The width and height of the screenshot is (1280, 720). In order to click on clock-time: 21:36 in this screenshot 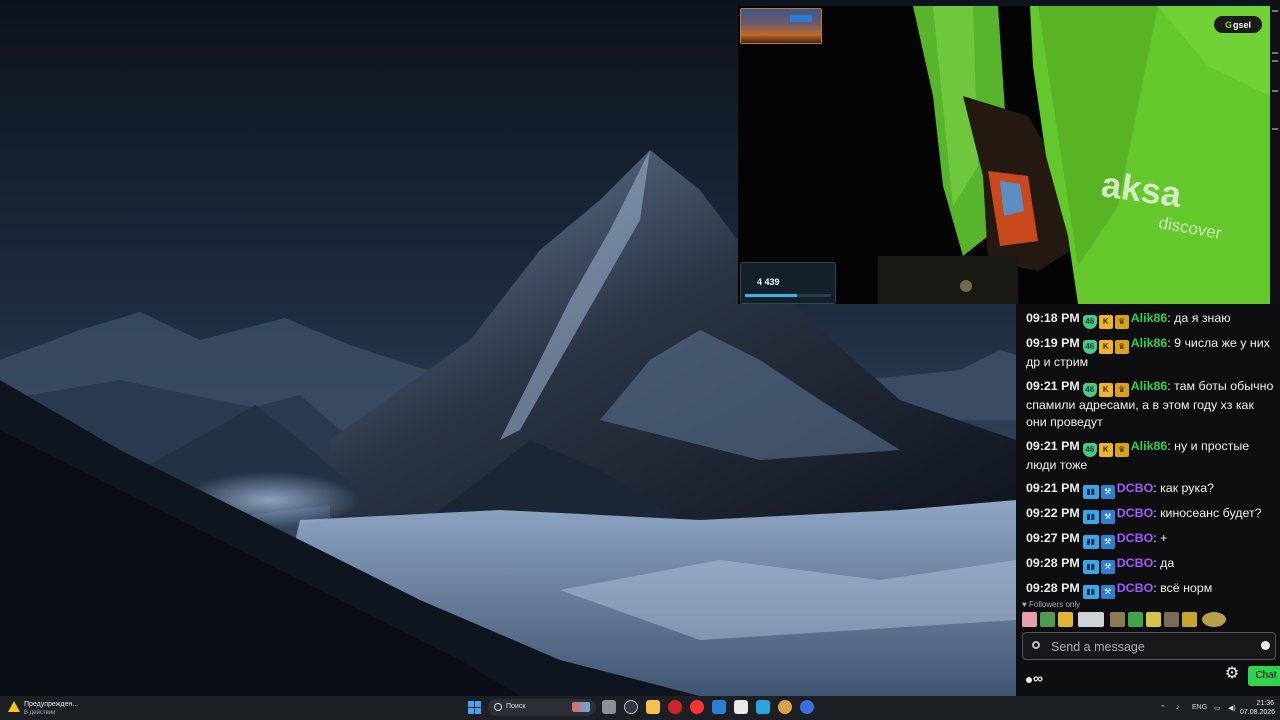, I will do `click(1265, 703)`.